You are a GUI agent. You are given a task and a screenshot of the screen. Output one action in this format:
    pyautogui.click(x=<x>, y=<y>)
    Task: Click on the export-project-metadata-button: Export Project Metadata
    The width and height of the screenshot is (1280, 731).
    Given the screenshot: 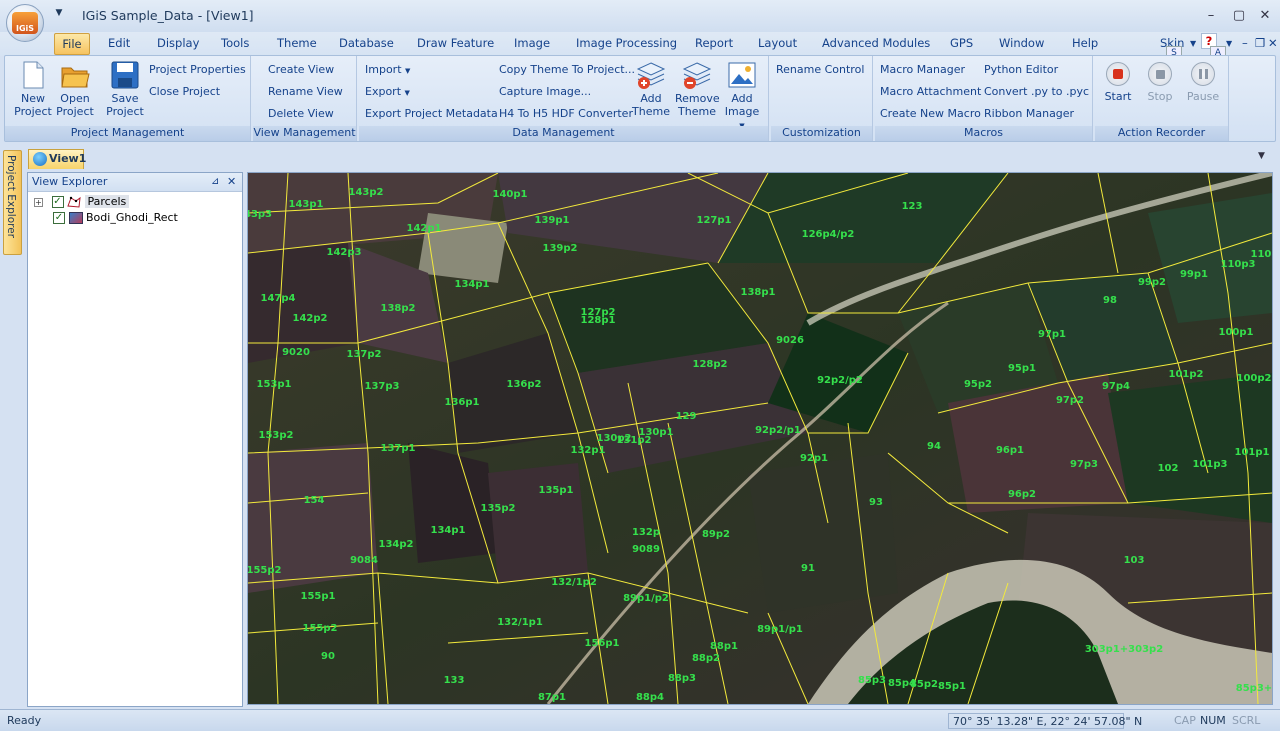 What is the action you would take?
    pyautogui.click(x=431, y=113)
    